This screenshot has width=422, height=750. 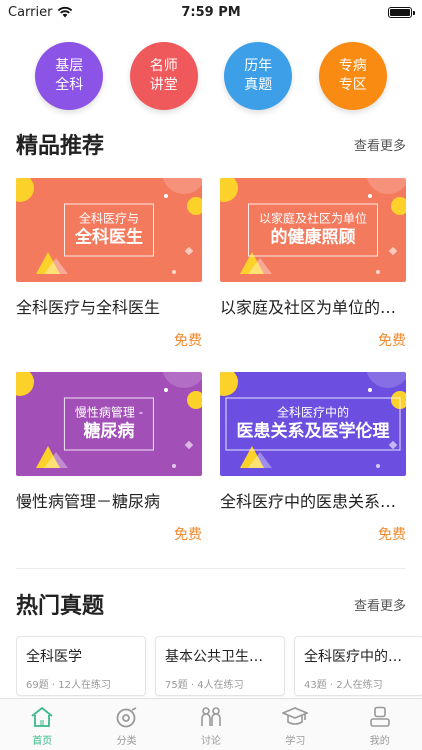 I want to click on hot-exams-more-link: 查看更多, so click(x=380, y=604).